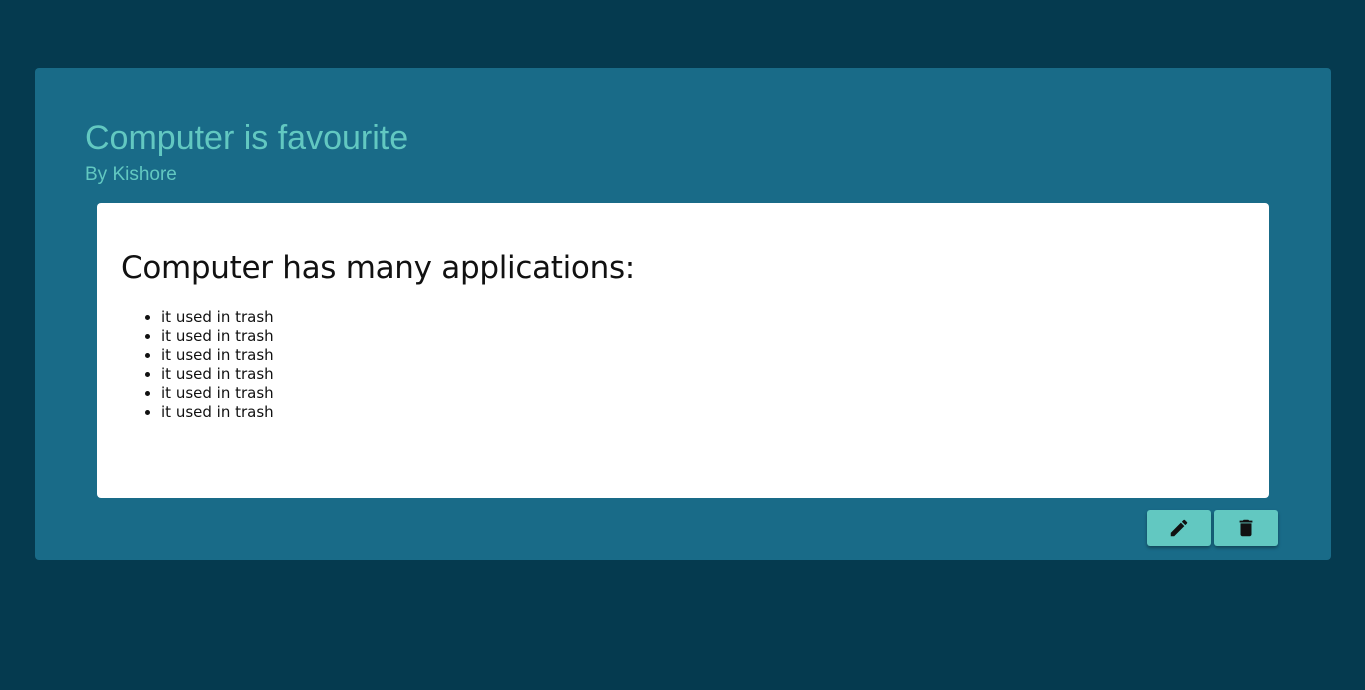  Describe the element at coordinates (131, 174) in the screenshot. I see `post-author: By Kishore` at that location.